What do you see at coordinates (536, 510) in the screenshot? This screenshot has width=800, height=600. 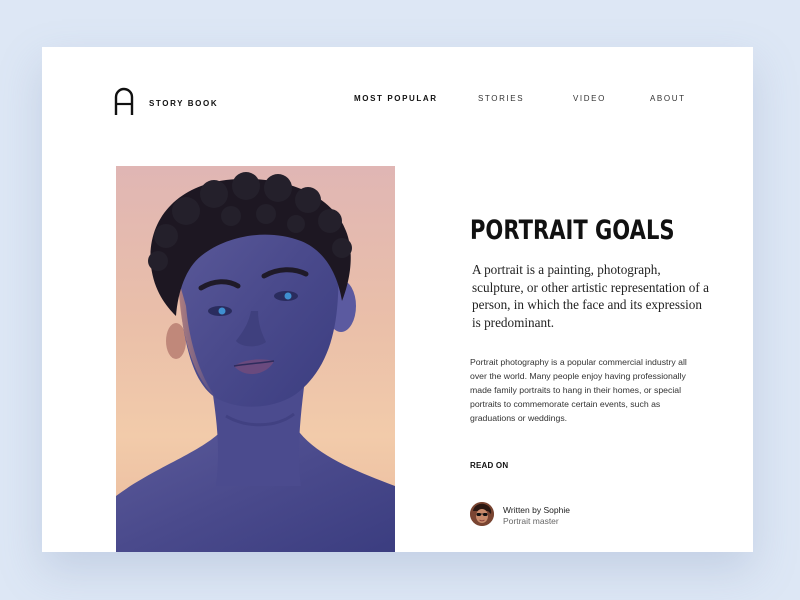 I see `author-name: Written by Sophie` at bounding box center [536, 510].